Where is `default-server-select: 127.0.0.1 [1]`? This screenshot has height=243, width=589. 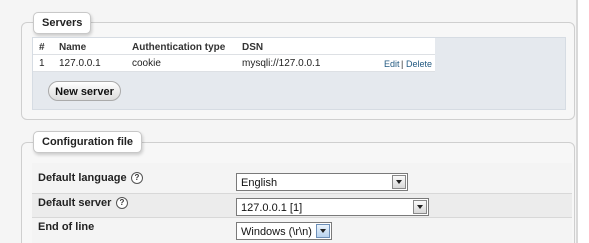 default-server-select: 127.0.0.1 [1] is located at coordinates (332, 207).